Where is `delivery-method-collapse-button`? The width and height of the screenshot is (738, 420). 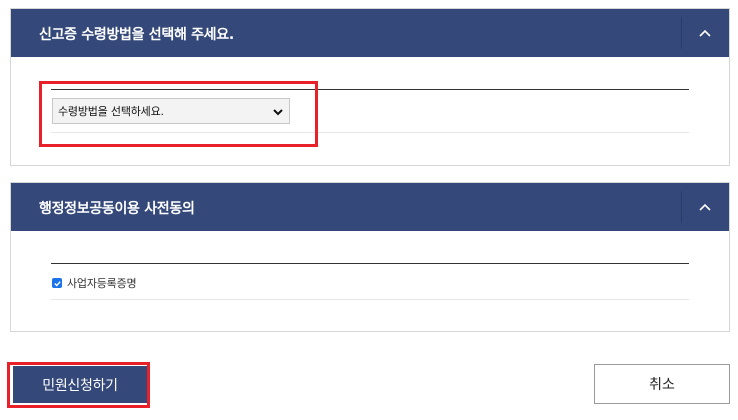 delivery-method-collapse-button is located at coordinates (705, 33).